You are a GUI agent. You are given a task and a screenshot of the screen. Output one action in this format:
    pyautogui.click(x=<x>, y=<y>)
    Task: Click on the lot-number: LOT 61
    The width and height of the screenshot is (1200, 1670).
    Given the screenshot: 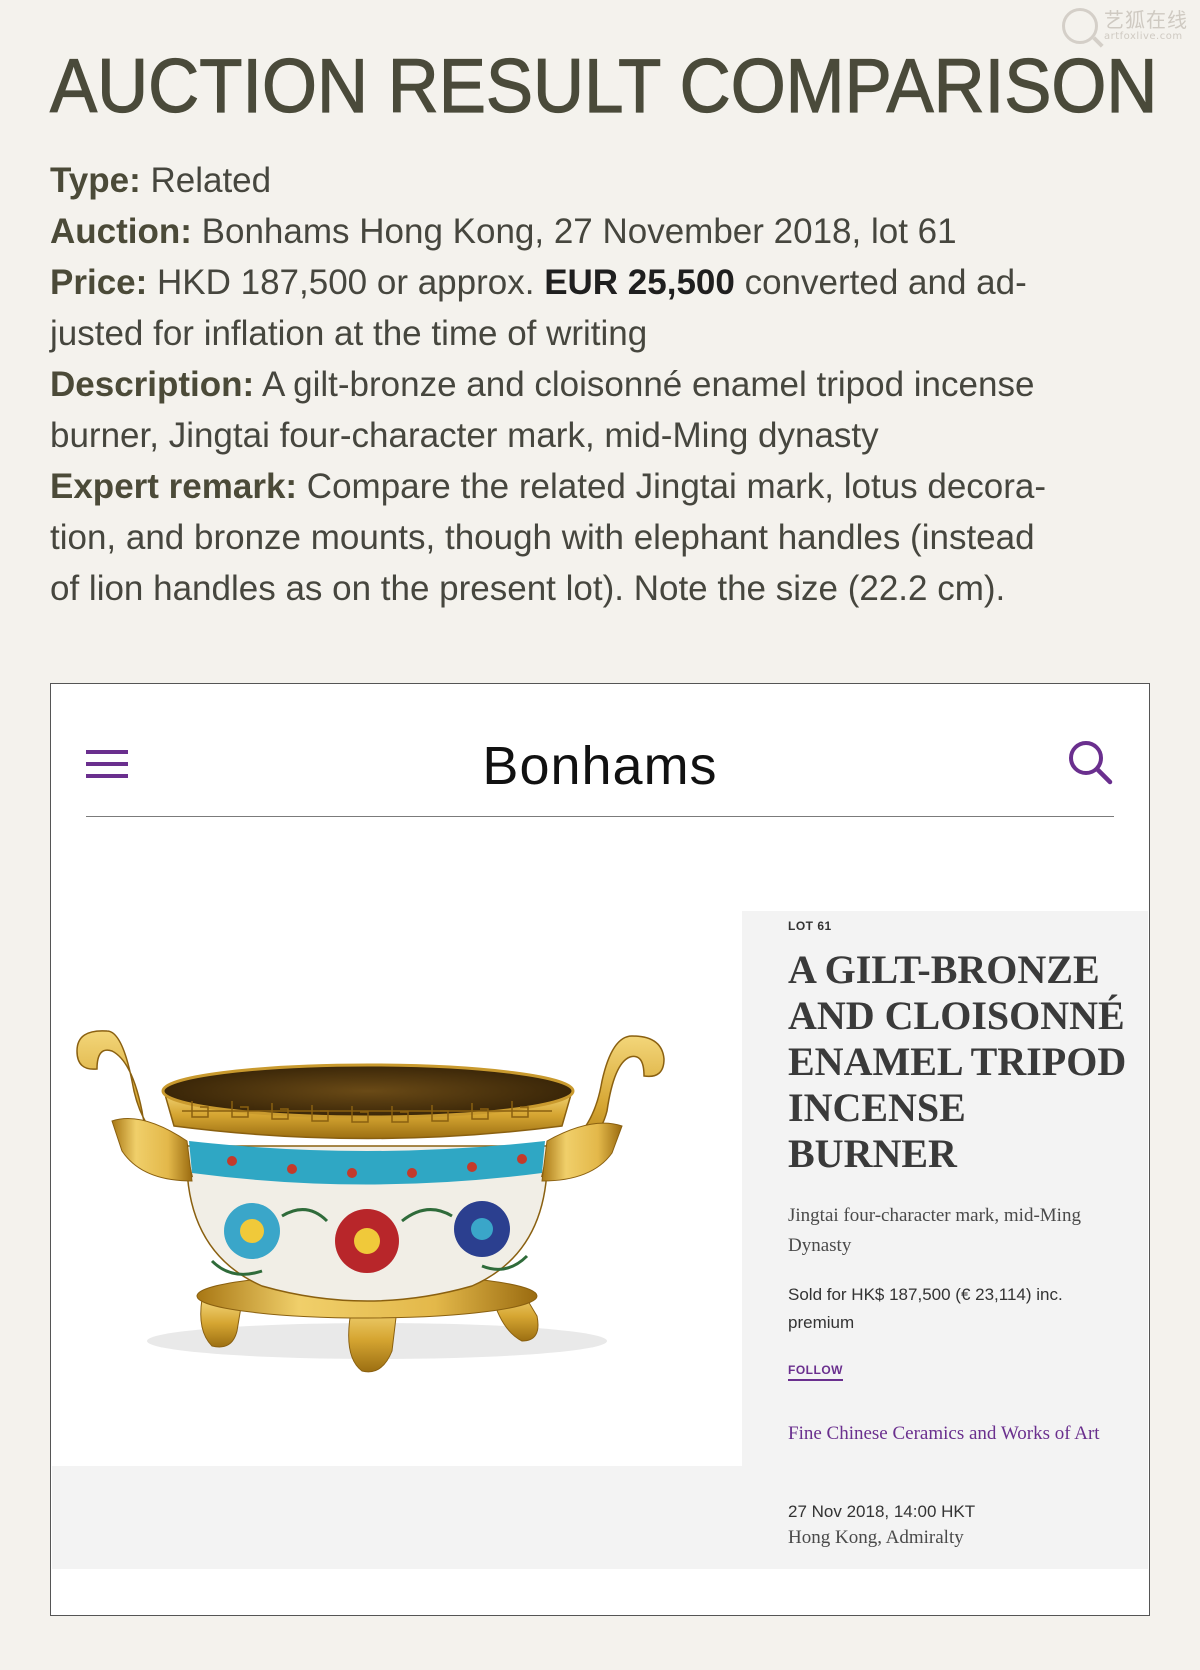 What is the action you would take?
    pyautogui.click(x=810, y=926)
    